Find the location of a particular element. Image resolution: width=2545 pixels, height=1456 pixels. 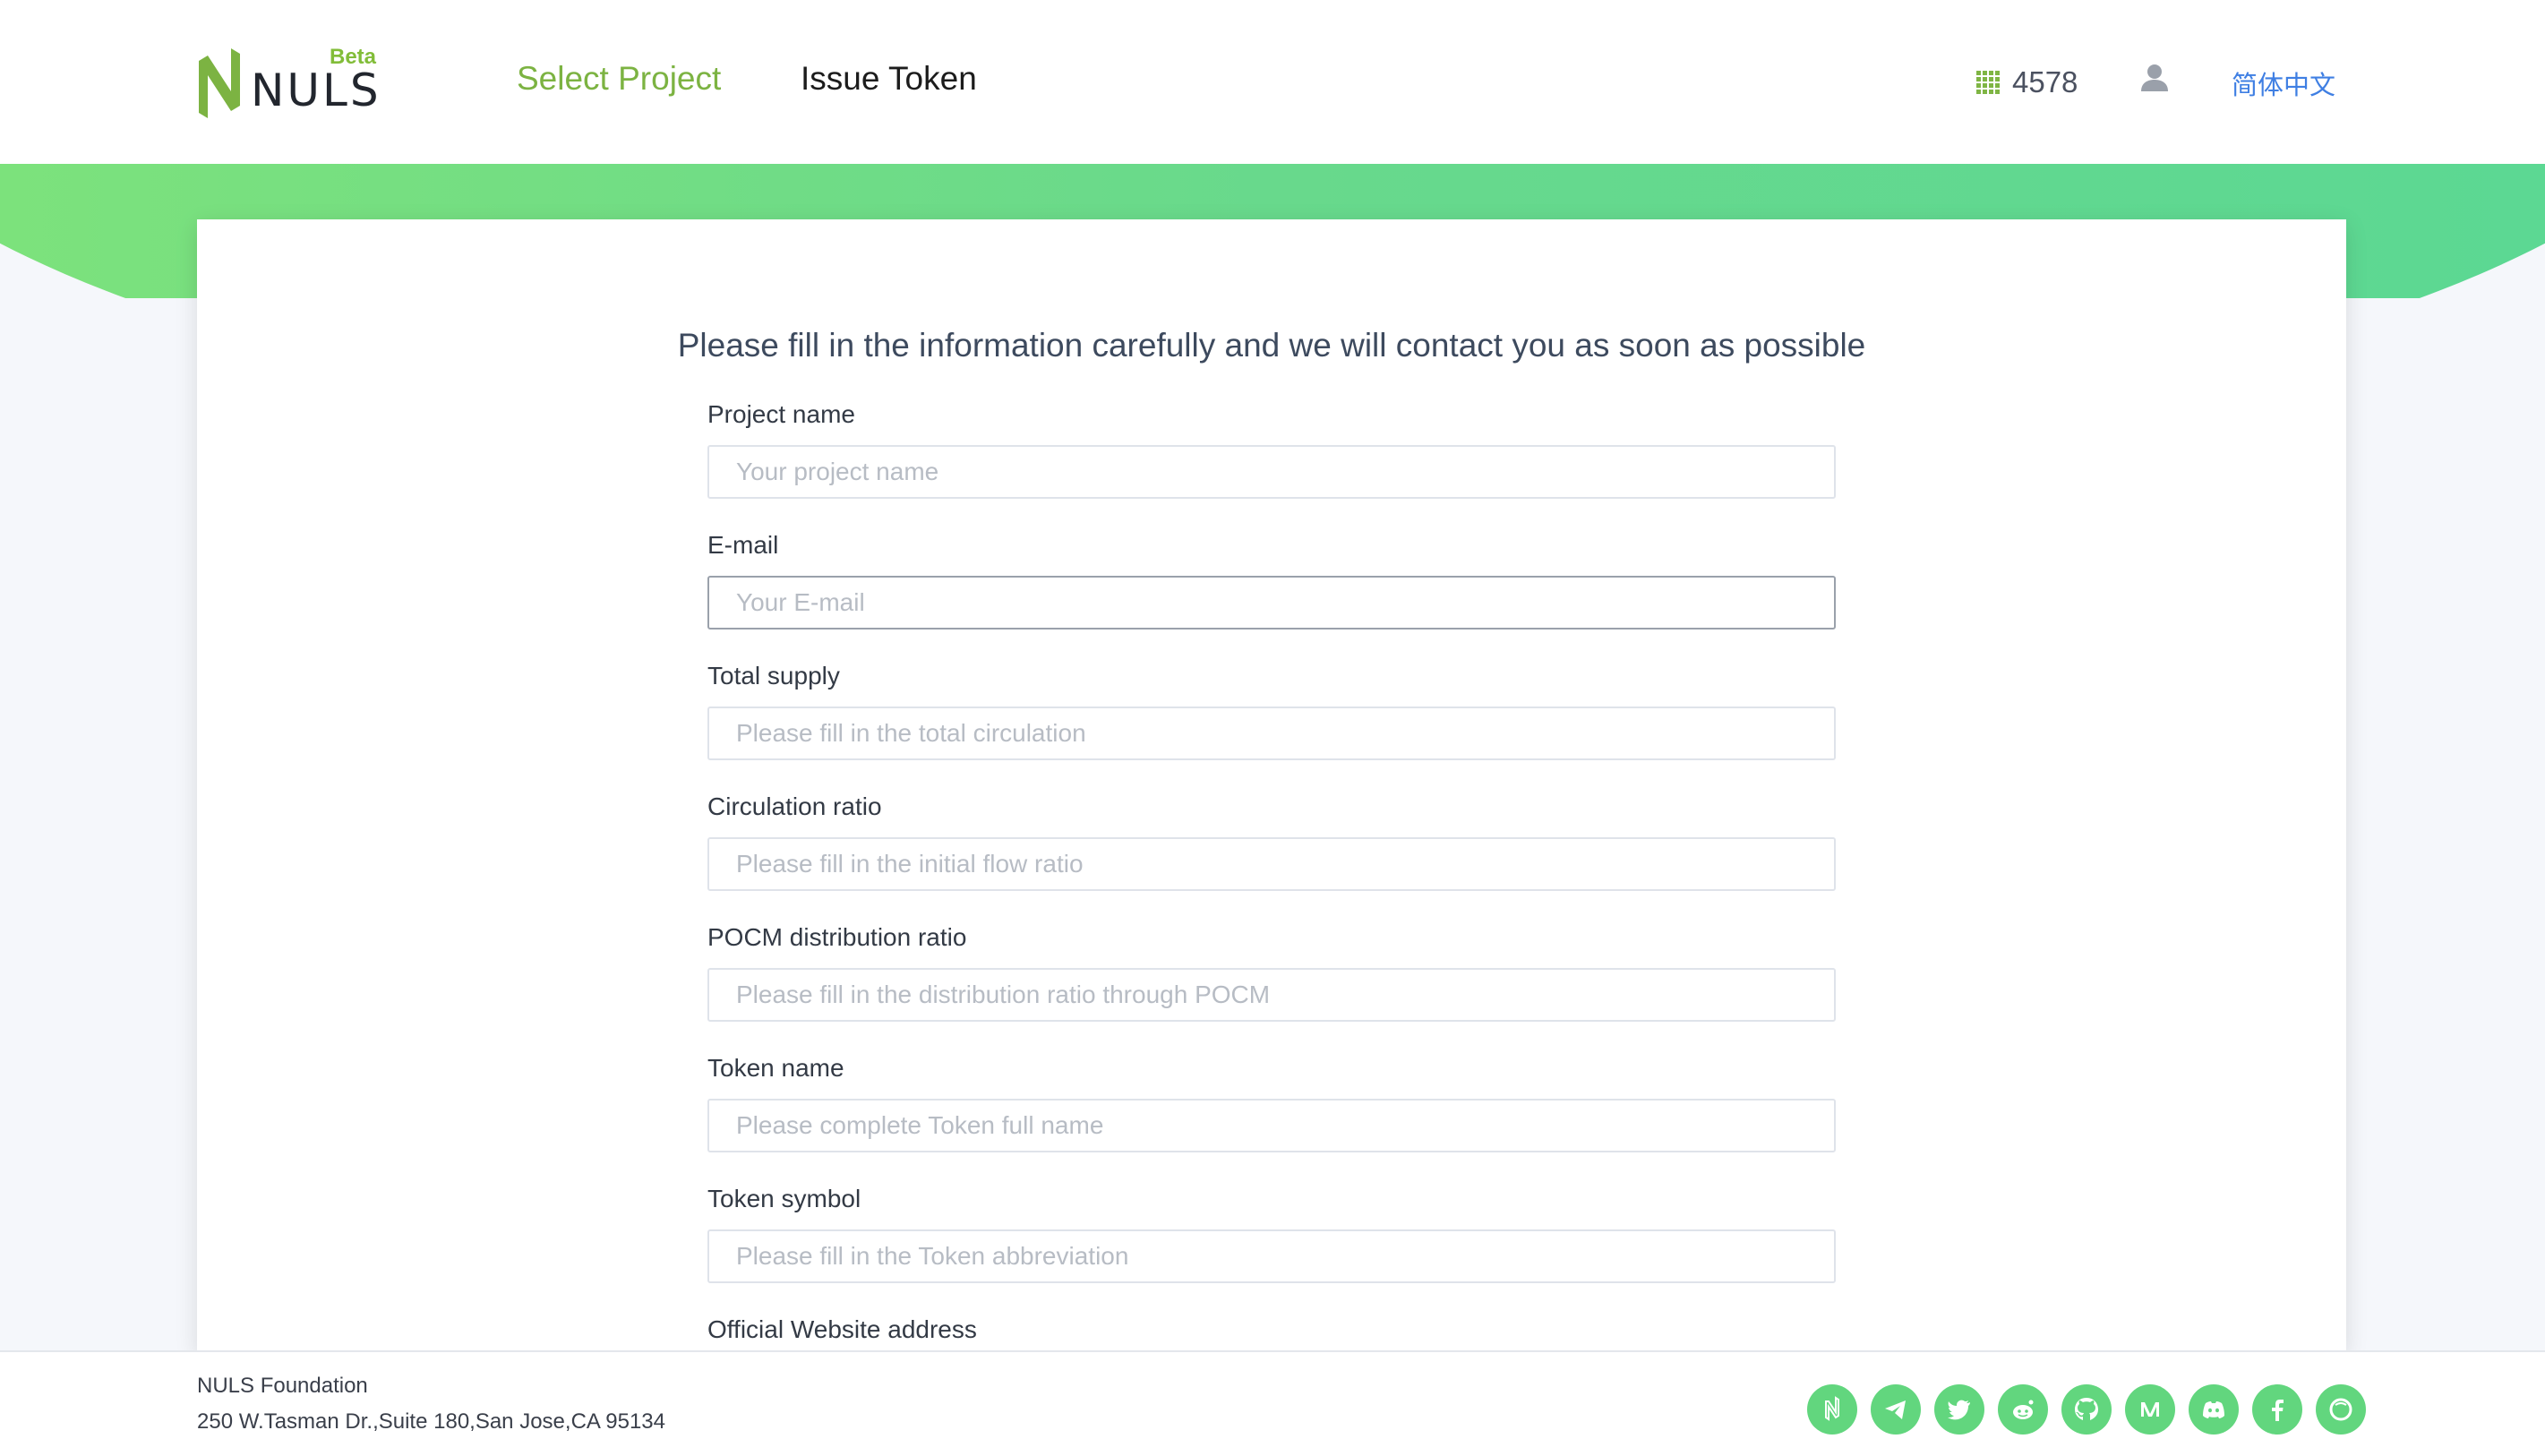

token-symbol-input: Please fill in the Token abbreviation is located at coordinates (1271, 1256).